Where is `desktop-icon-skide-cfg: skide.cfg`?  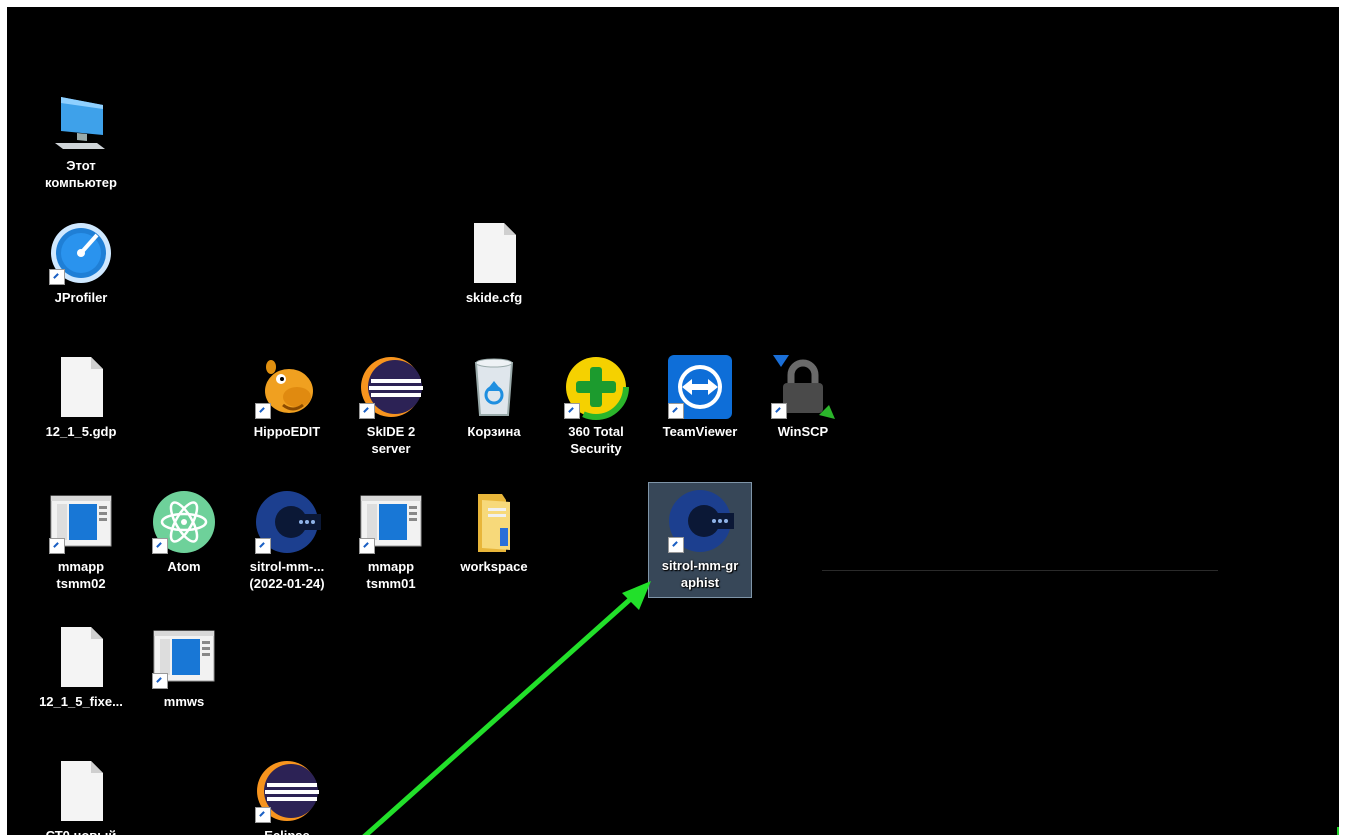
desktop-icon-skide-cfg: skide.cfg is located at coordinates (494, 273).